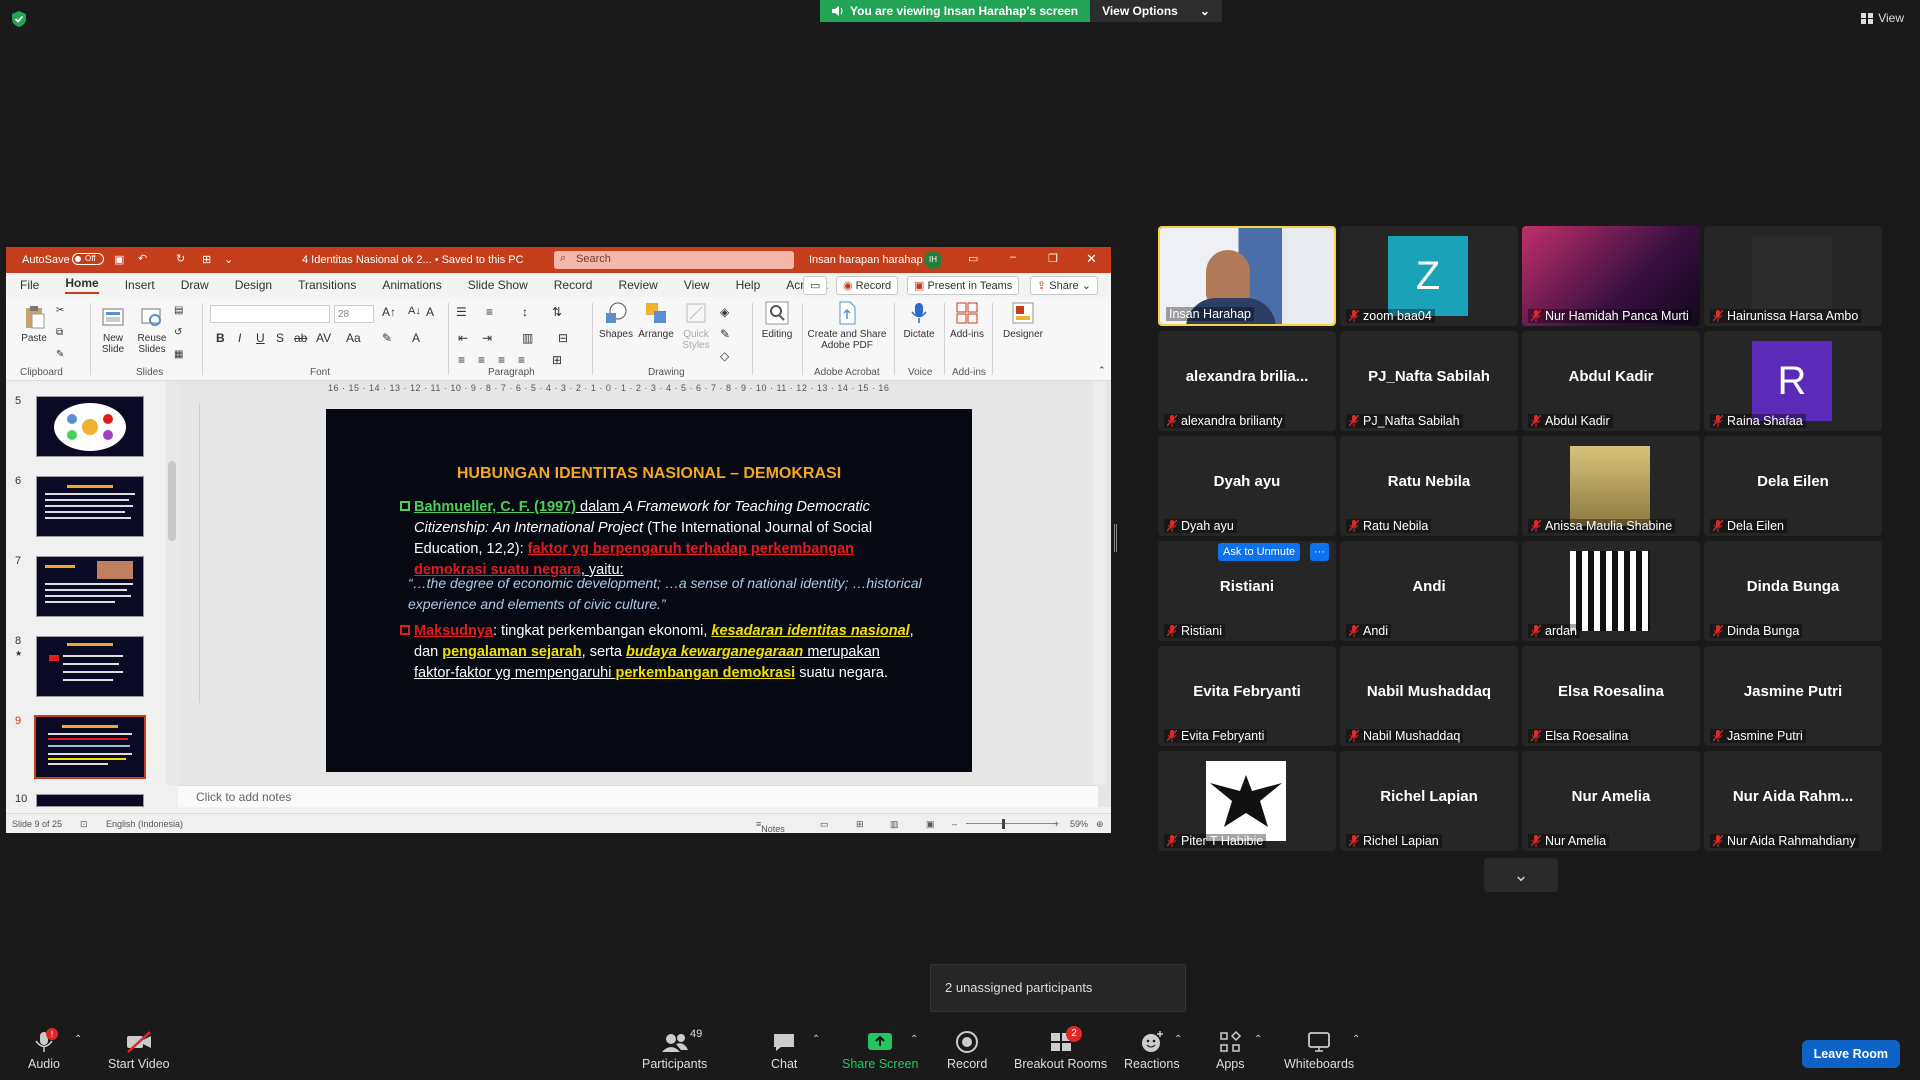 This screenshot has width=1920, height=1080. Describe the element at coordinates (389, 312) in the screenshot. I see `increase-font-icon: A↑` at that location.